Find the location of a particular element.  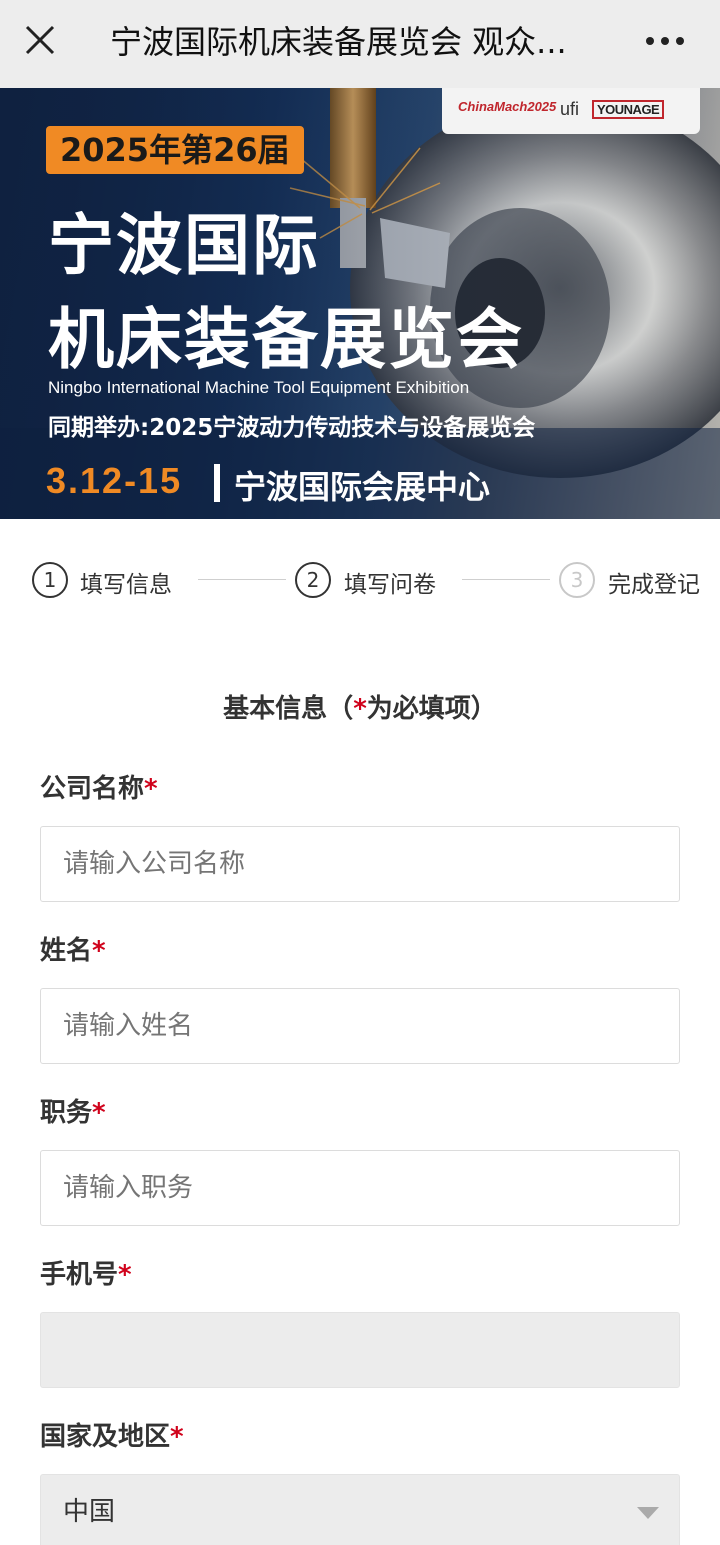

ufi-logo: ufi is located at coordinates (570, 109).